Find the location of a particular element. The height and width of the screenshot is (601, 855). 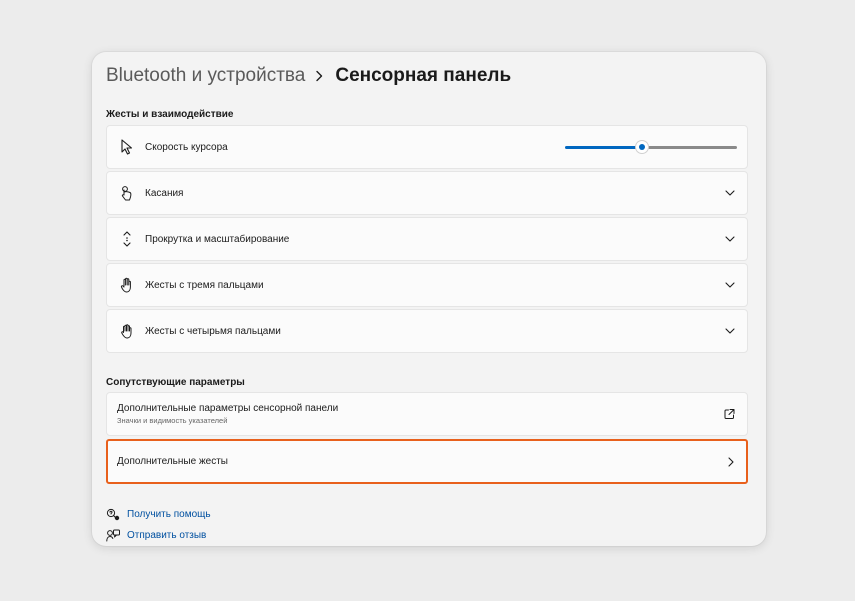

slider-track is located at coordinates (692, 147).